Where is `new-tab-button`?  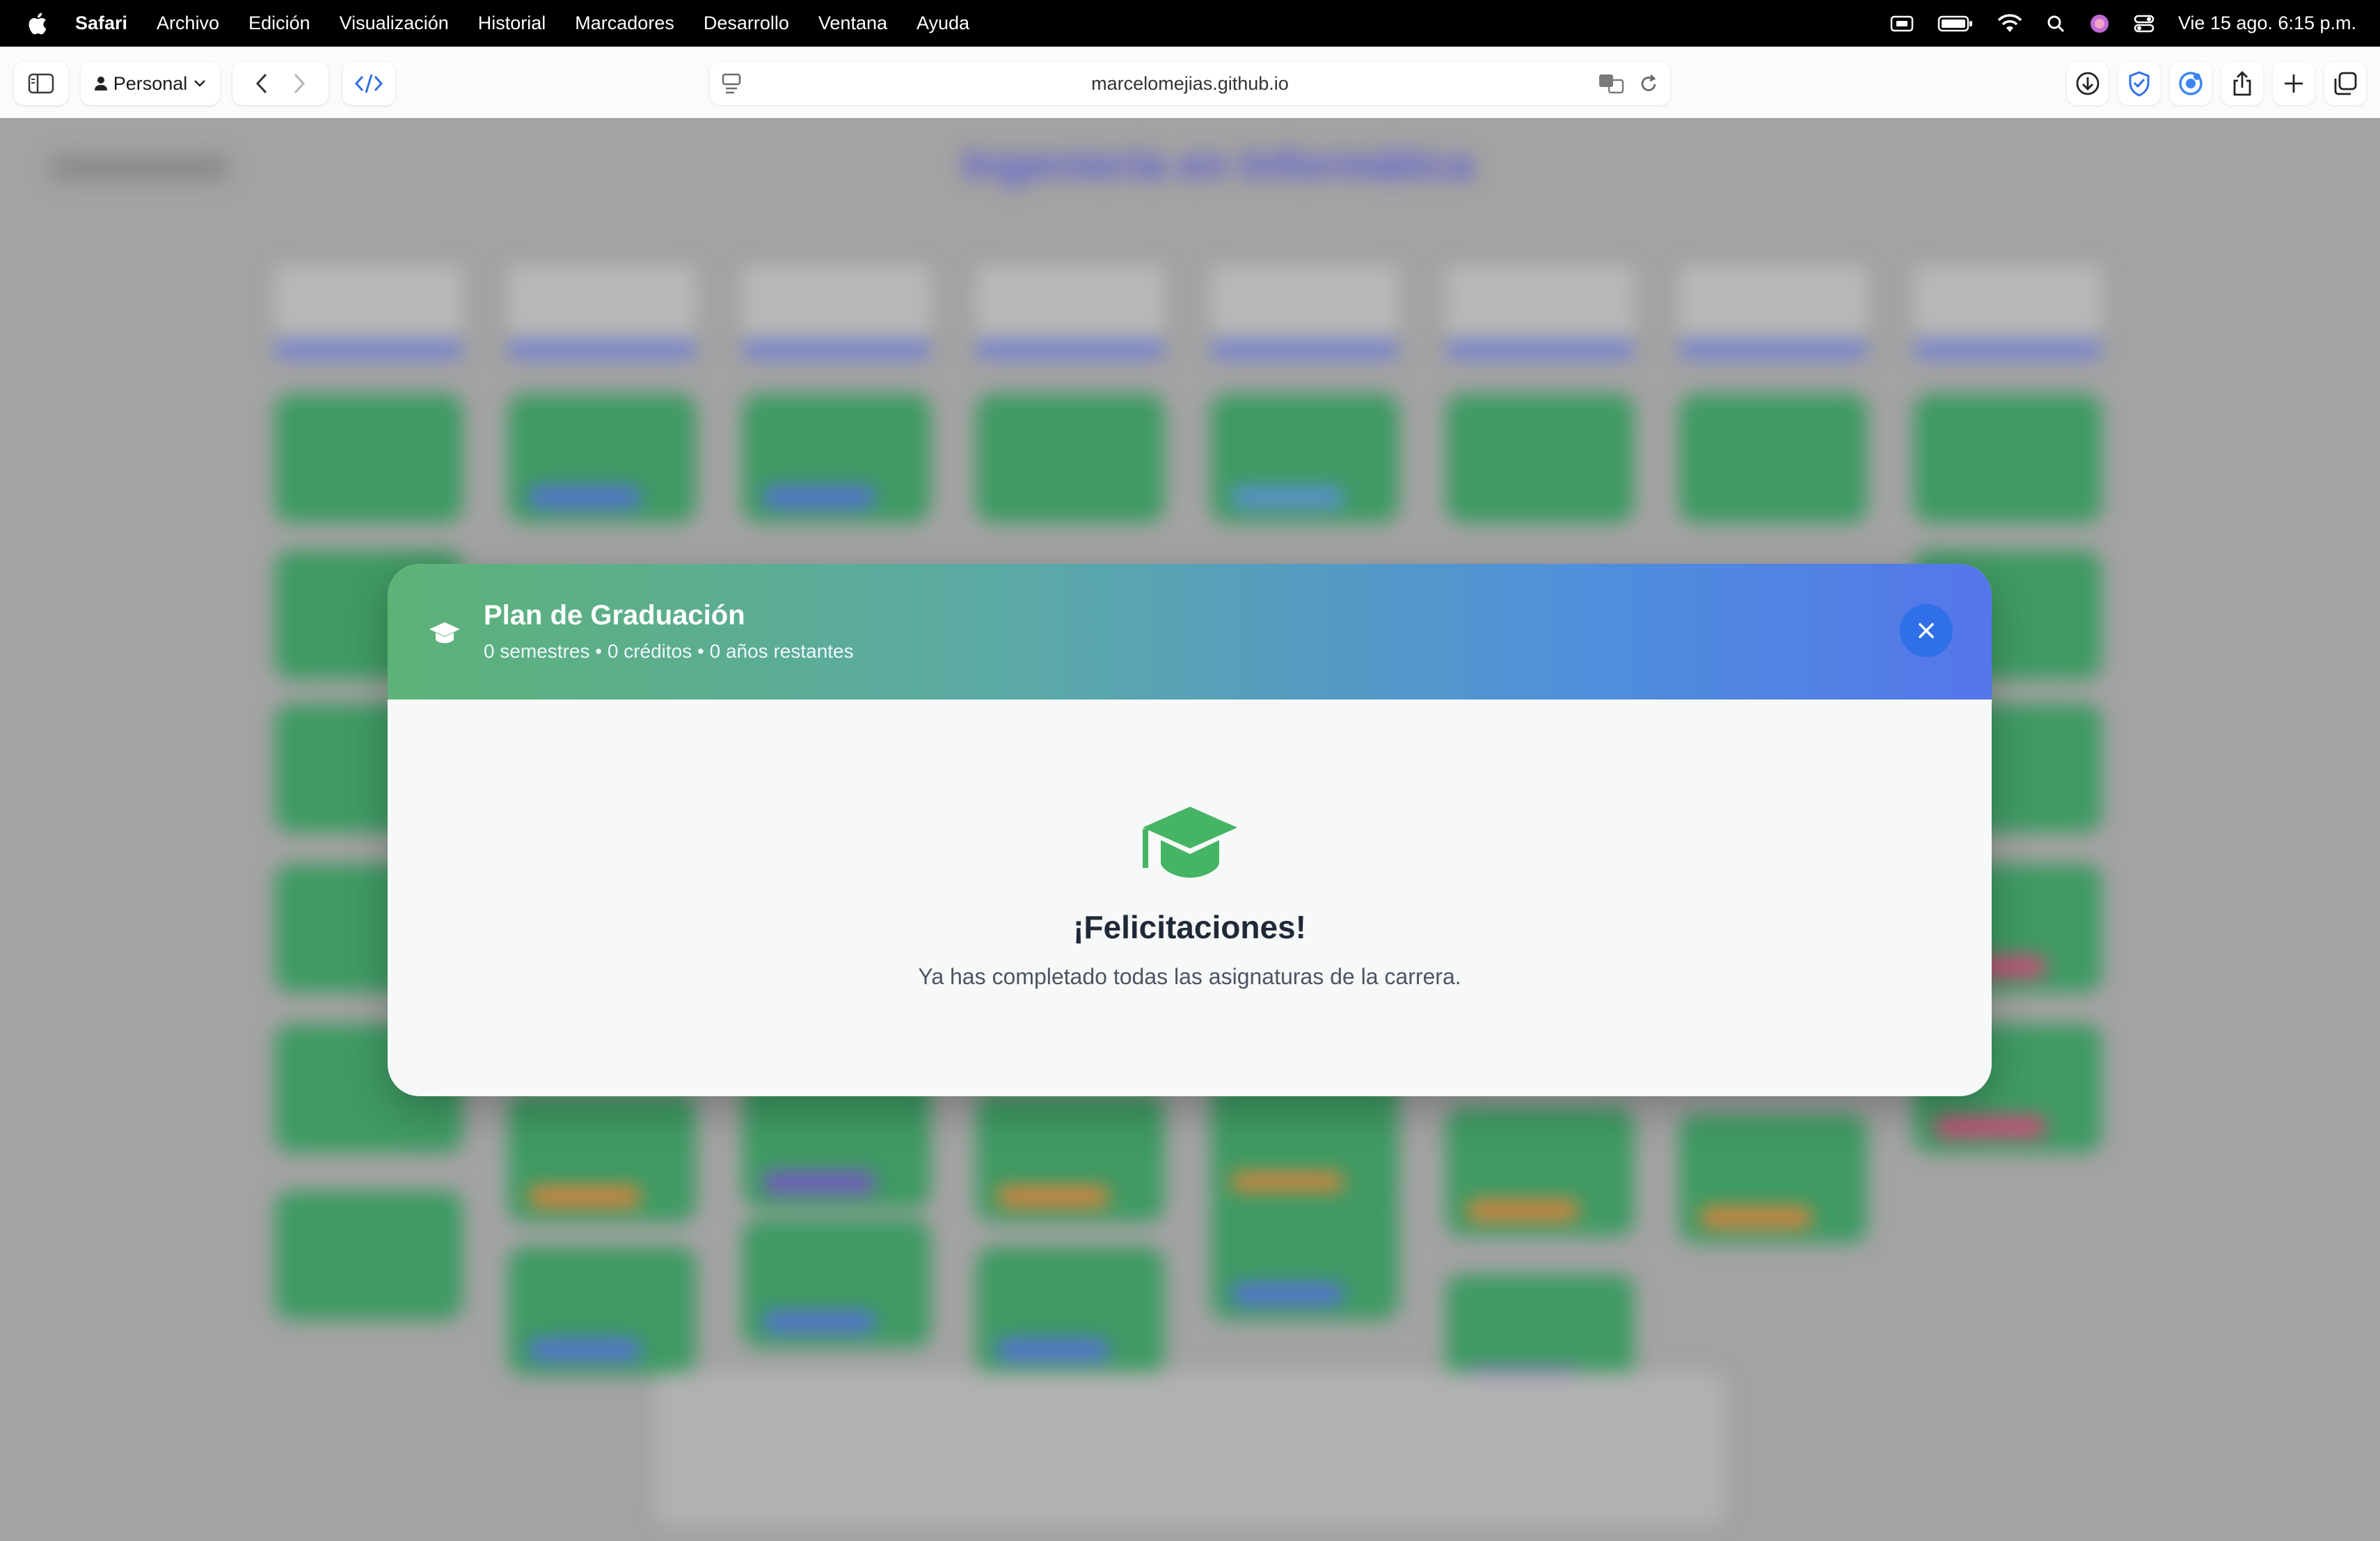
new-tab-button is located at coordinates (2294, 83).